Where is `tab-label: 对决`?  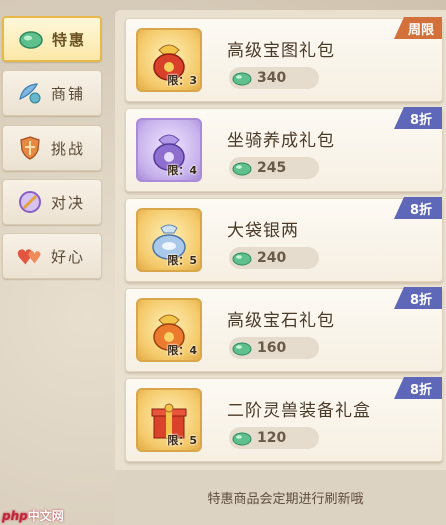 tab-label: 对决 is located at coordinates (68, 202).